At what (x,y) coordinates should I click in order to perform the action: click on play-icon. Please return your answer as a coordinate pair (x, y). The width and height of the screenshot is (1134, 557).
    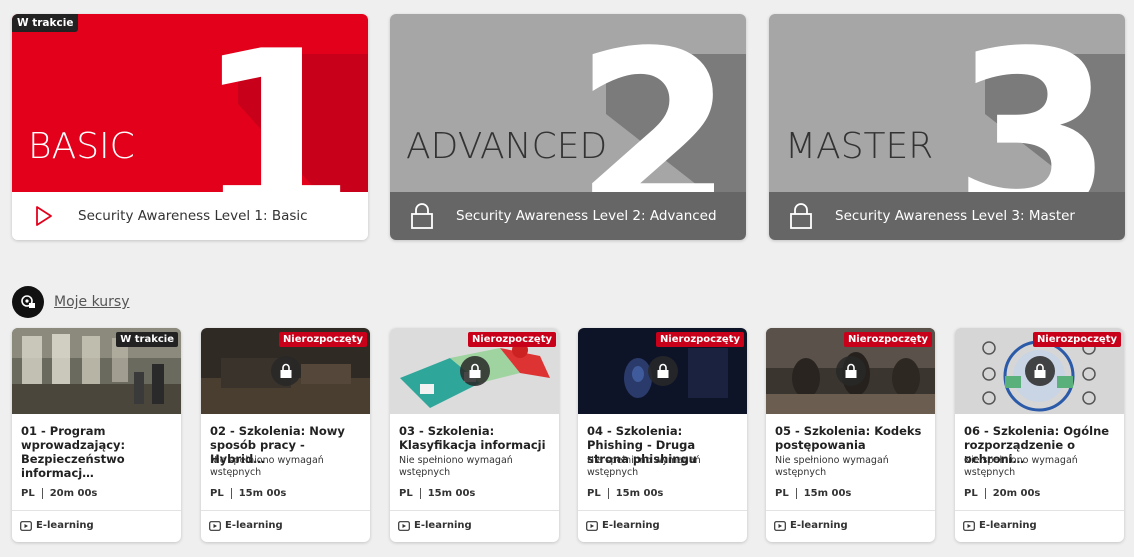
    Looking at the image, I should click on (44, 216).